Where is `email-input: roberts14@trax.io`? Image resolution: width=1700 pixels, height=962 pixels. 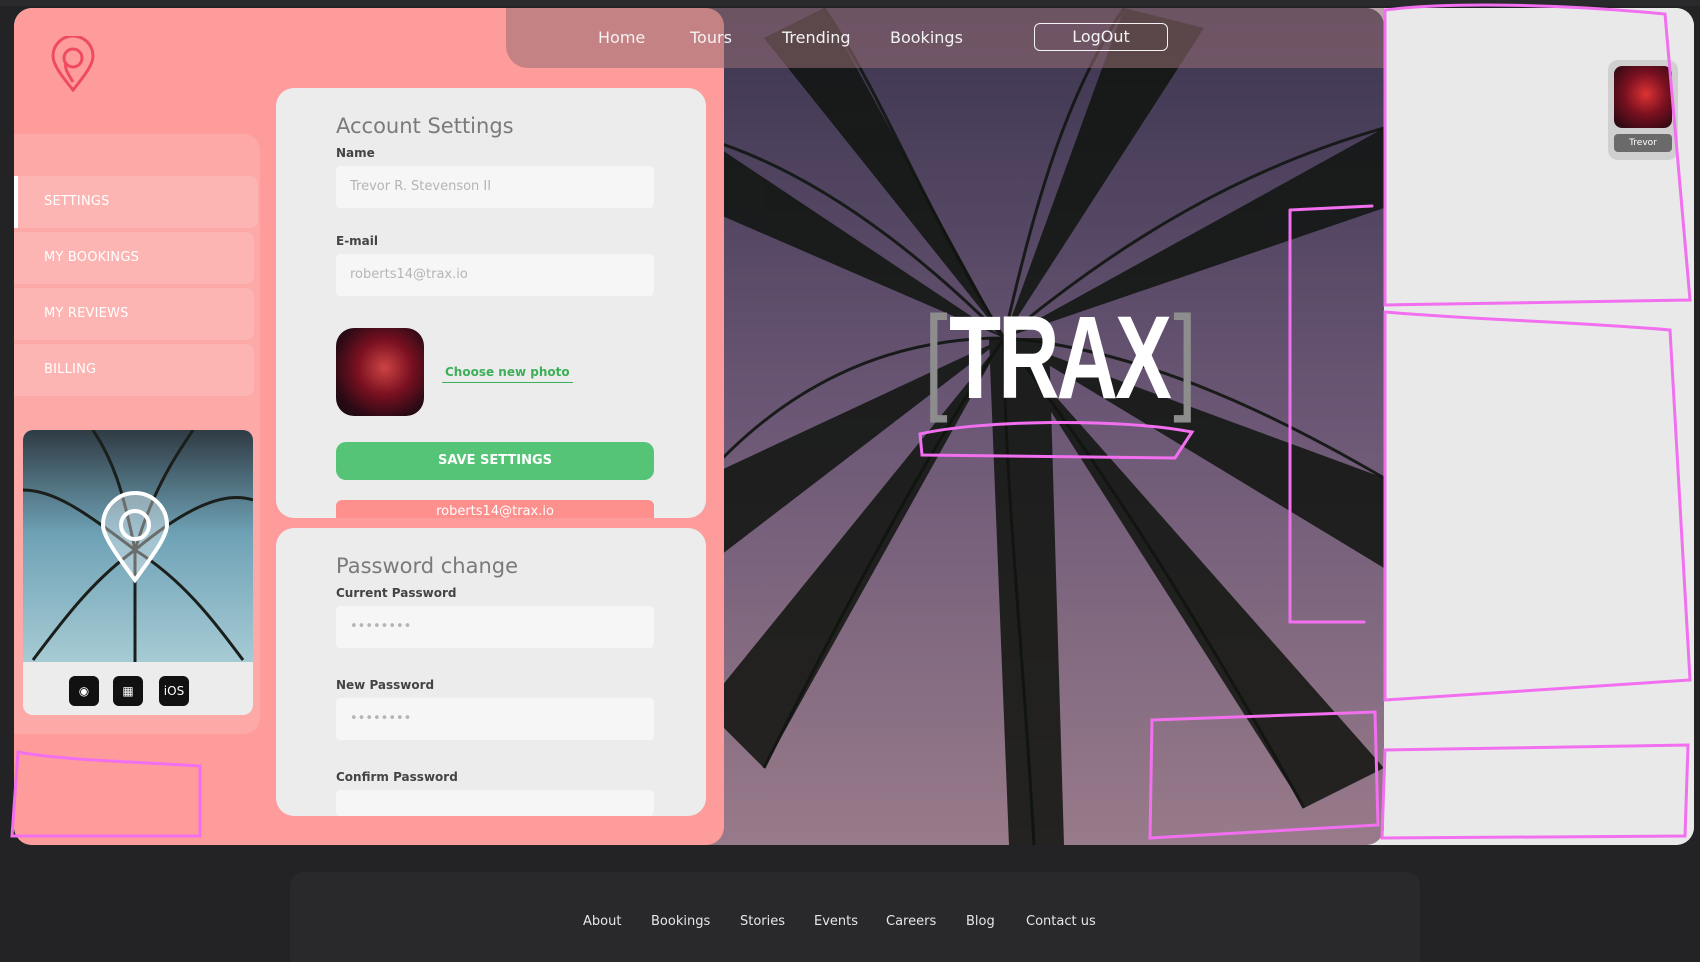
email-input: roberts14@trax.io is located at coordinates (495, 275).